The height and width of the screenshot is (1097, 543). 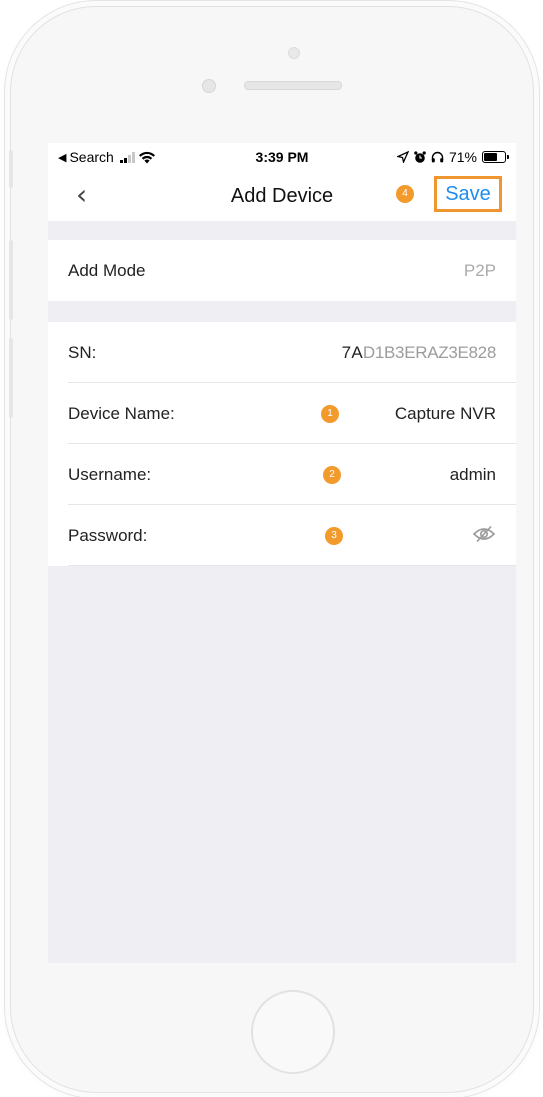 I want to click on earpiece-speaker, so click(x=293, y=85).